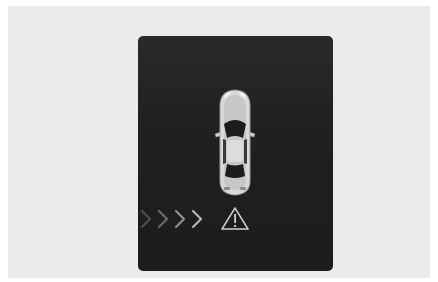 This screenshot has width=438, height=282. I want to click on approach-chevrons, so click(171, 219).